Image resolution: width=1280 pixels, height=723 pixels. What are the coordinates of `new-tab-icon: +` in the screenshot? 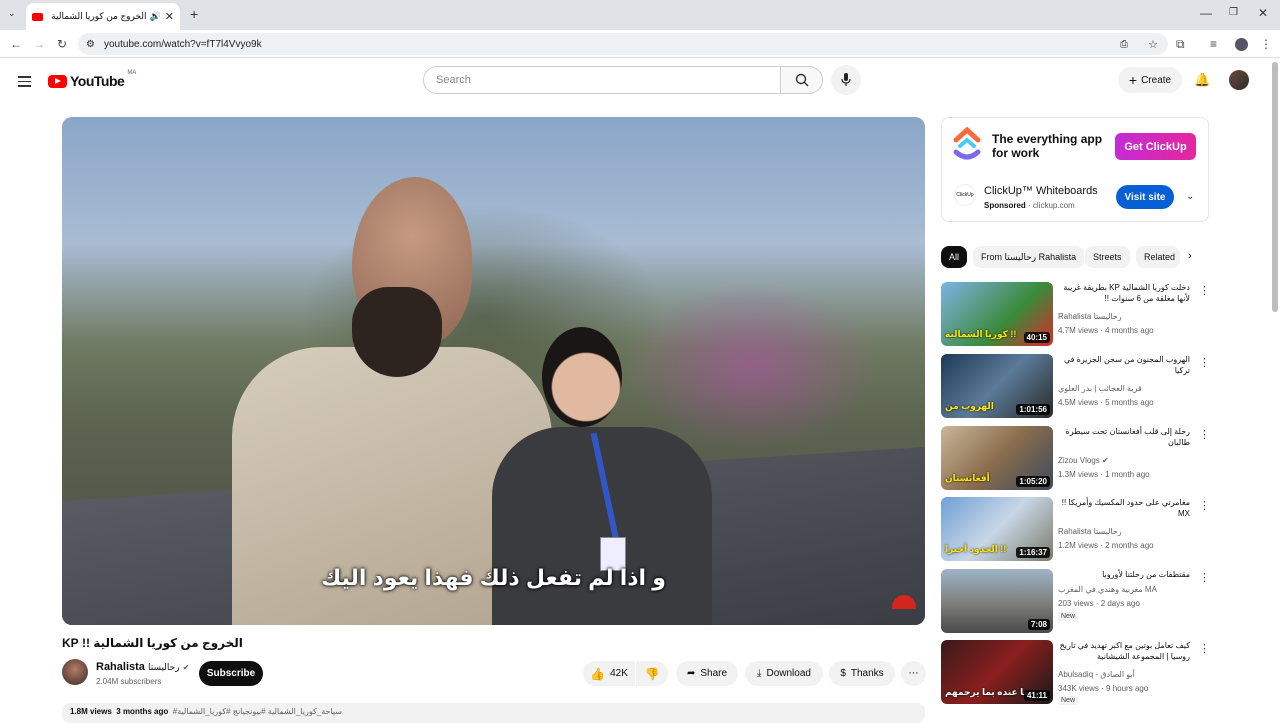 It's located at (194, 14).